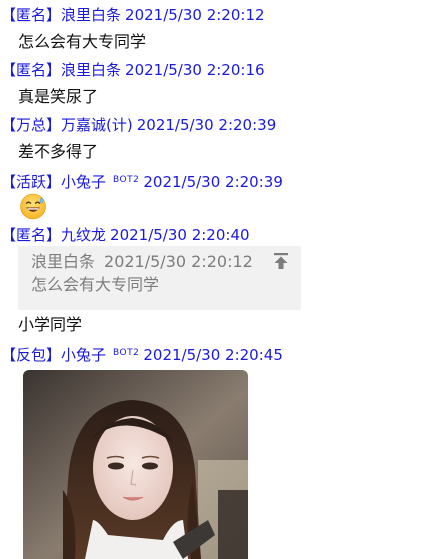  Describe the element at coordinates (95, 284) in the screenshot. I see `quote-text: 怎么会有大专同学` at that location.